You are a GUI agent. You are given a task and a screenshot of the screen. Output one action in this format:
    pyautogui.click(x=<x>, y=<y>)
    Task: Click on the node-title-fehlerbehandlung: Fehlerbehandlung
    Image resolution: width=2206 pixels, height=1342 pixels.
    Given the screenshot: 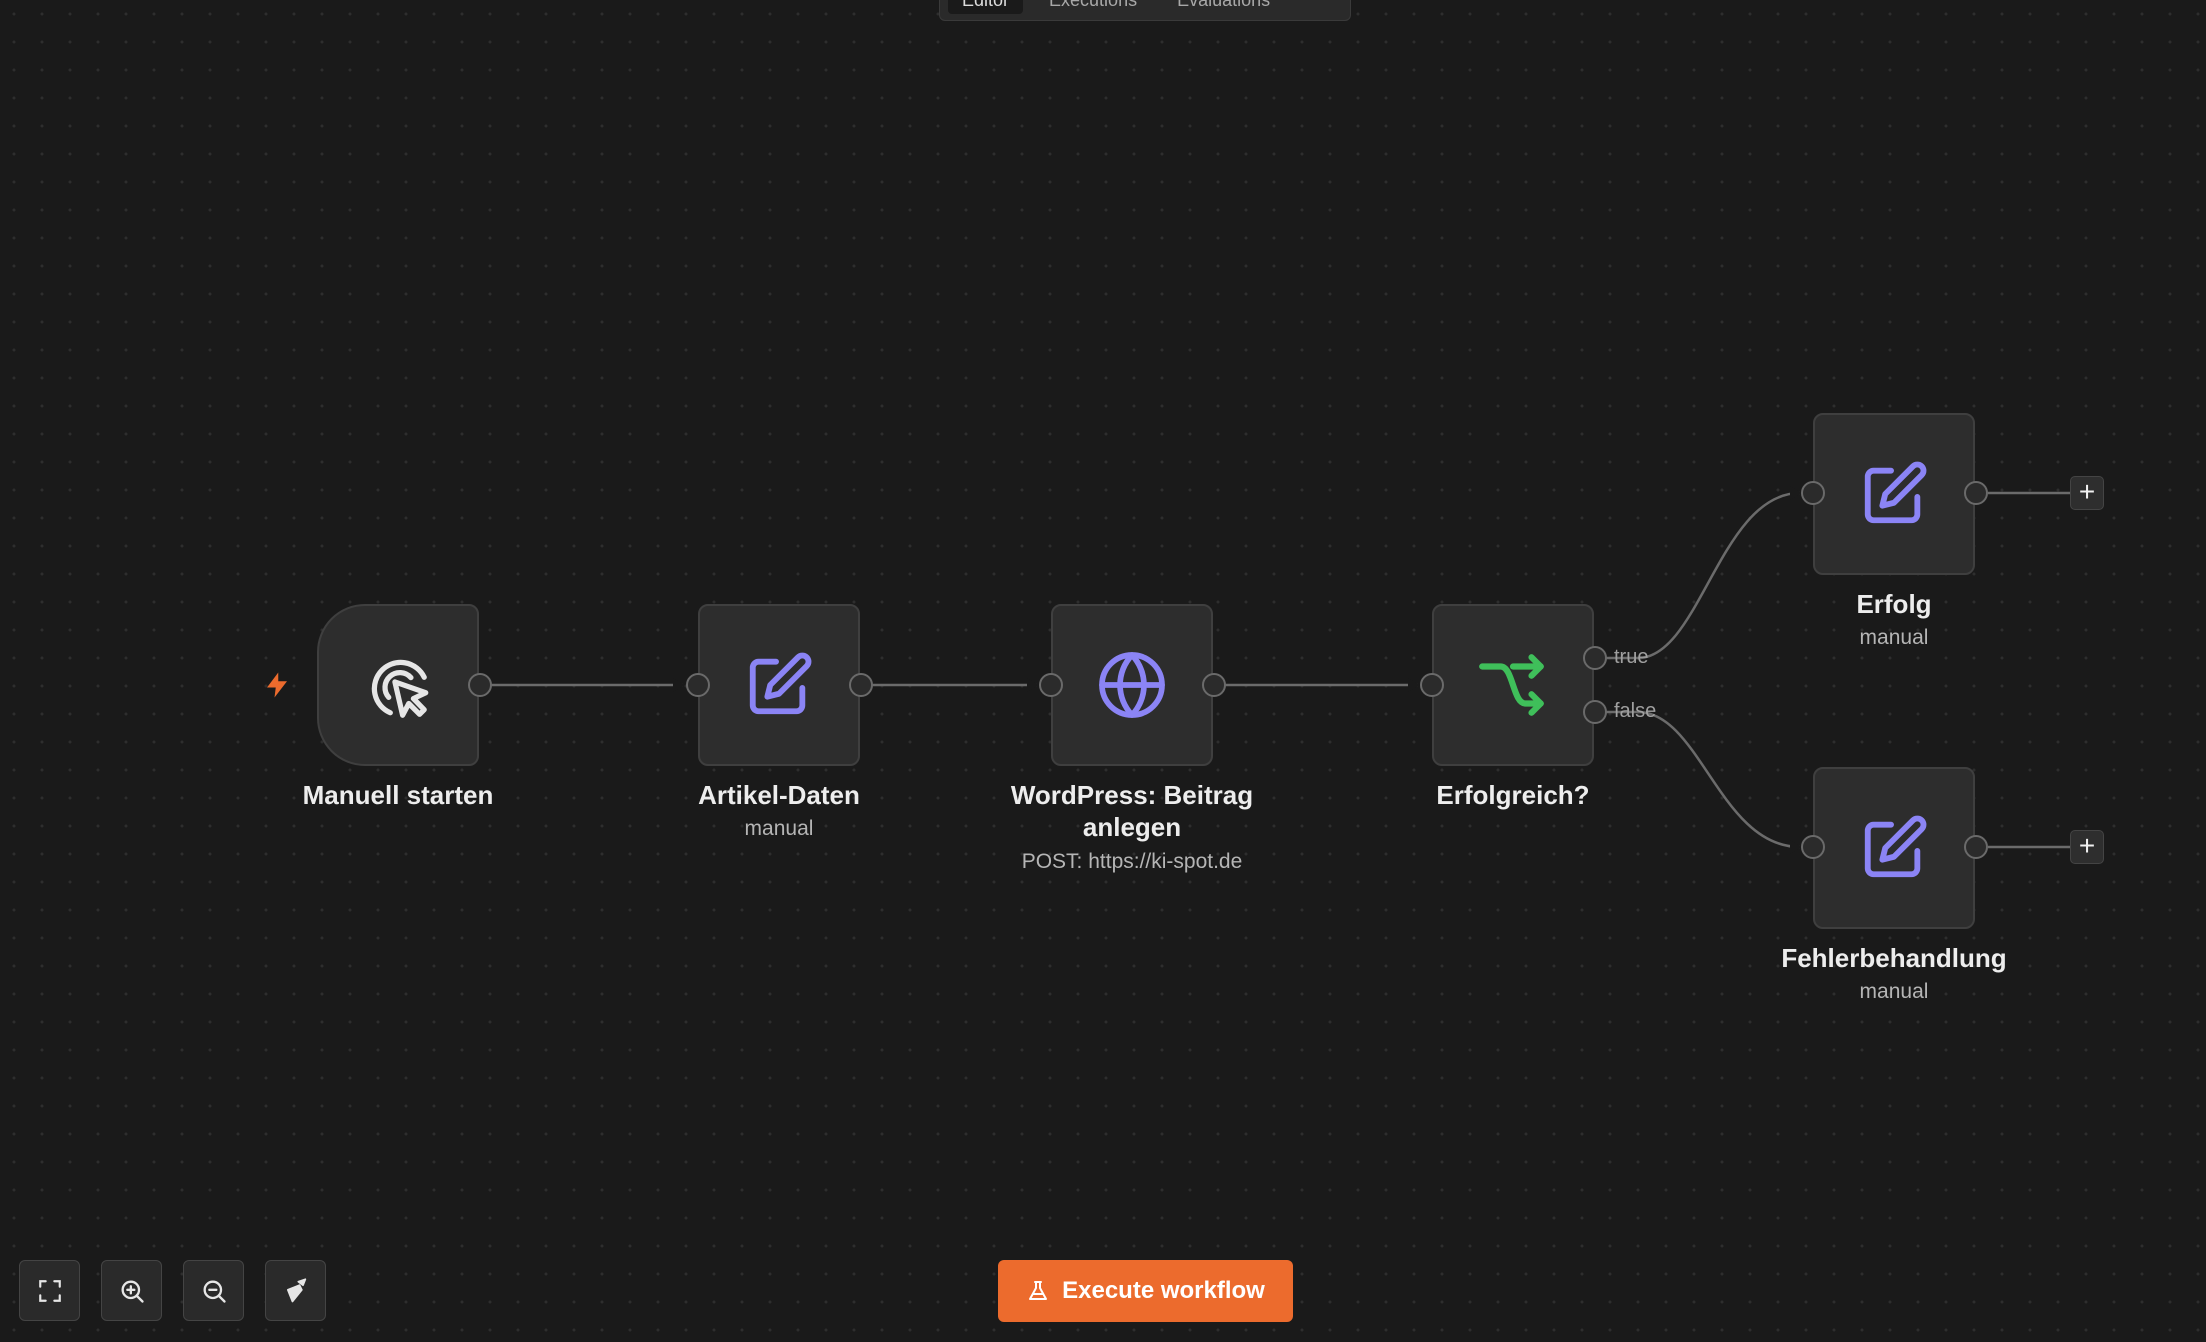 What is the action you would take?
    pyautogui.click(x=1894, y=958)
    